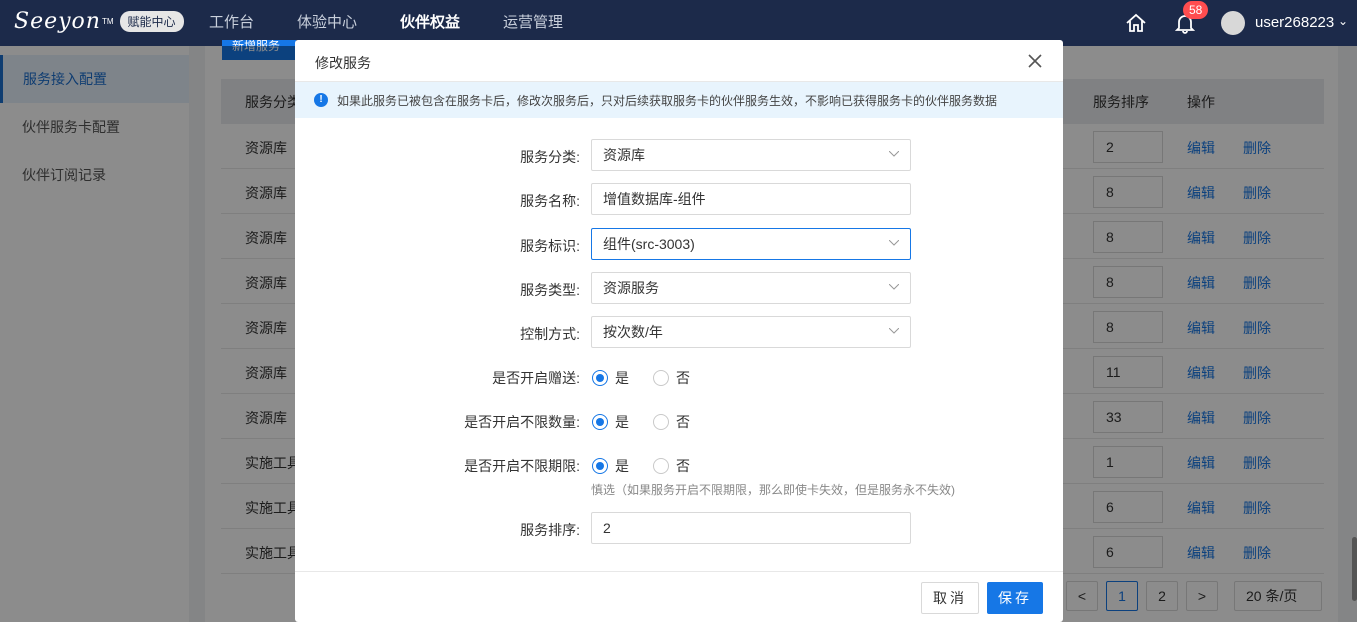  What do you see at coordinates (343, 63) in the screenshot?
I see `modal-title: 修改服务` at bounding box center [343, 63].